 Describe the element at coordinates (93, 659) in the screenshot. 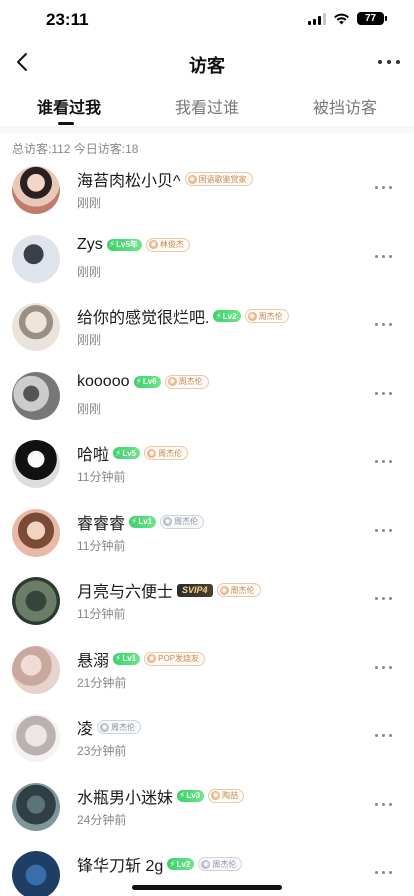

I see `visitor-name: 悬溺` at that location.